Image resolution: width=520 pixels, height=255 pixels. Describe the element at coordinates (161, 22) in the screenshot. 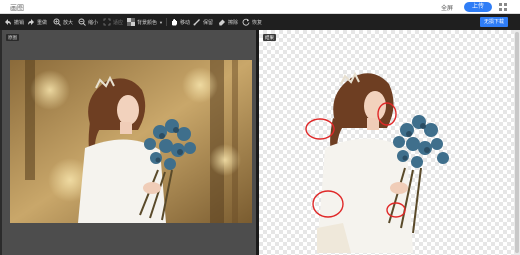

I see `chevron-down-icon: ▼` at that location.